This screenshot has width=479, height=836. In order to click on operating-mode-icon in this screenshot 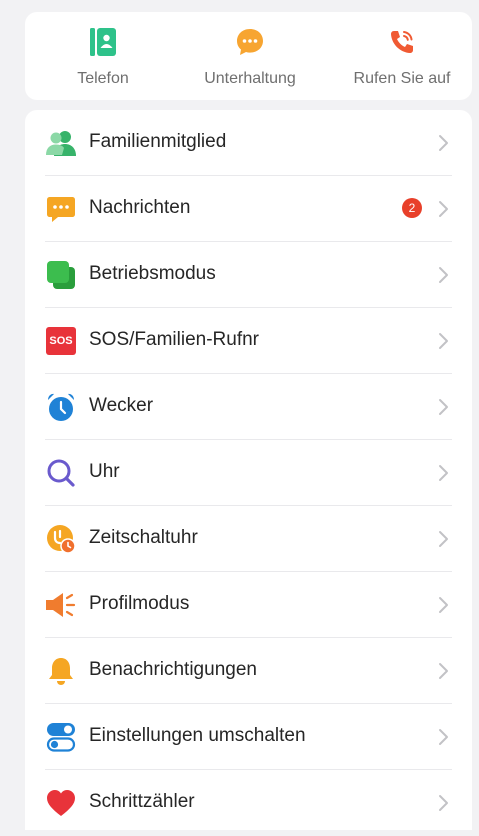, I will do `click(61, 275)`.